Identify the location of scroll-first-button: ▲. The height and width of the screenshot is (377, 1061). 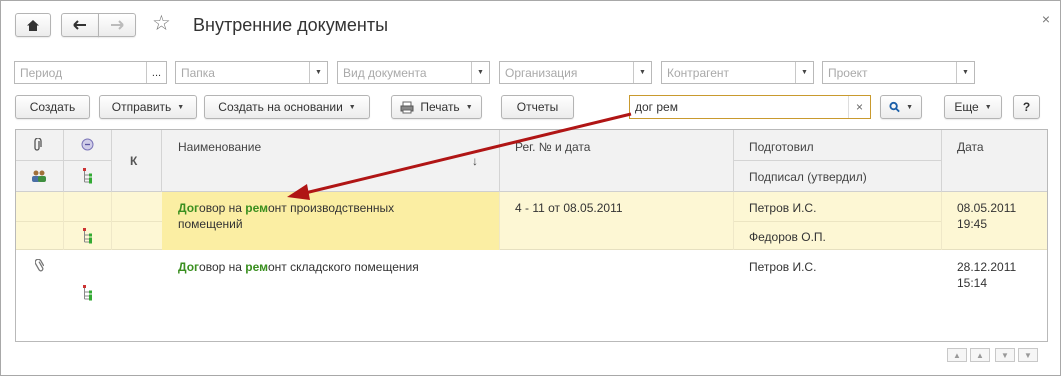
(957, 355).